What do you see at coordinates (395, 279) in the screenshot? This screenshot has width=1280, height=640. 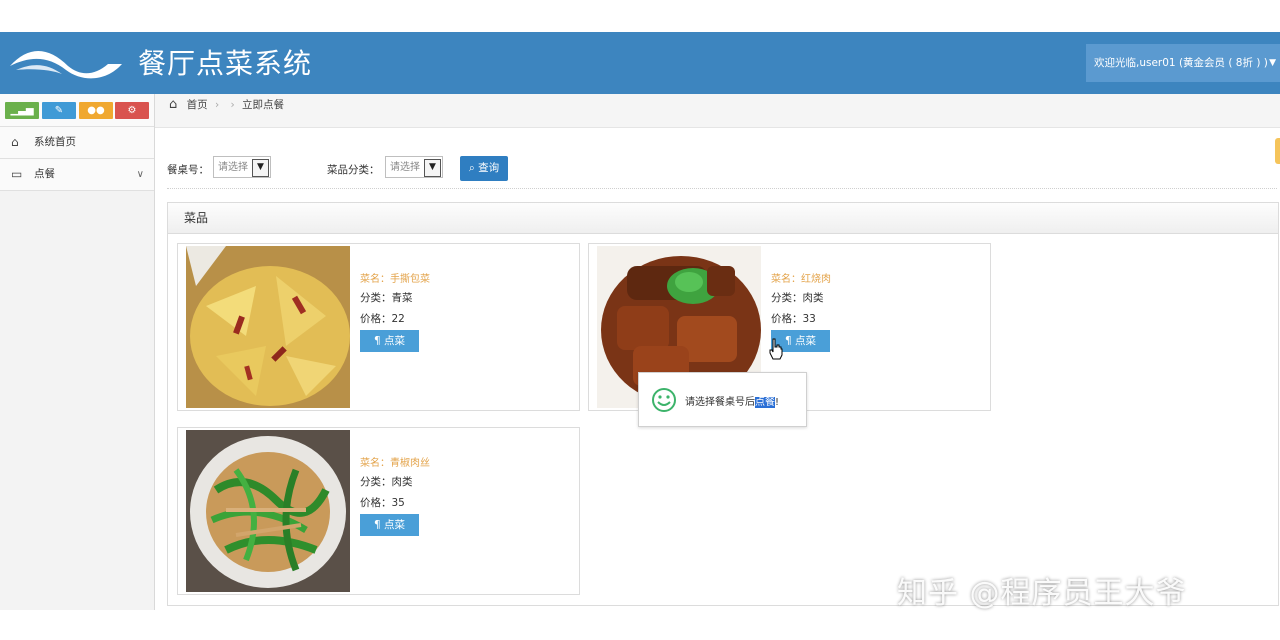 I see `dish-name: 菜名：手撕包菜` at bounding box center [395, 279].